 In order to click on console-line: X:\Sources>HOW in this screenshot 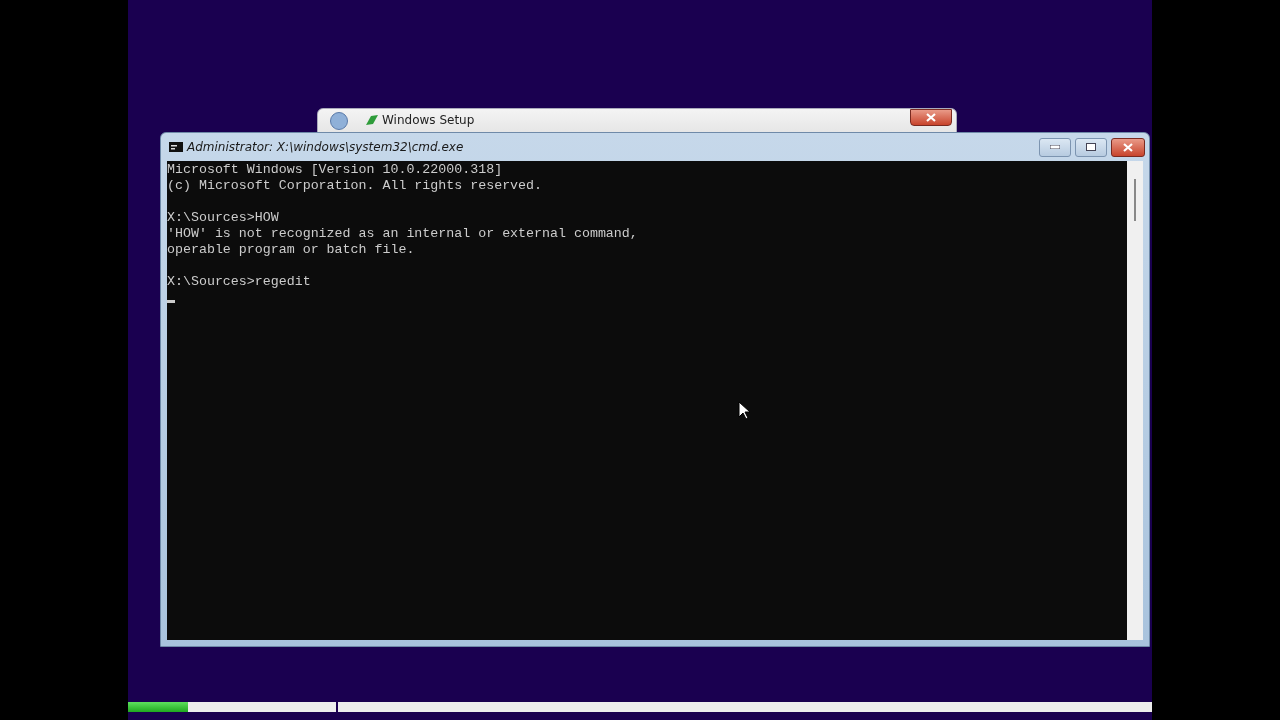, I will do `click(223, 217)`.